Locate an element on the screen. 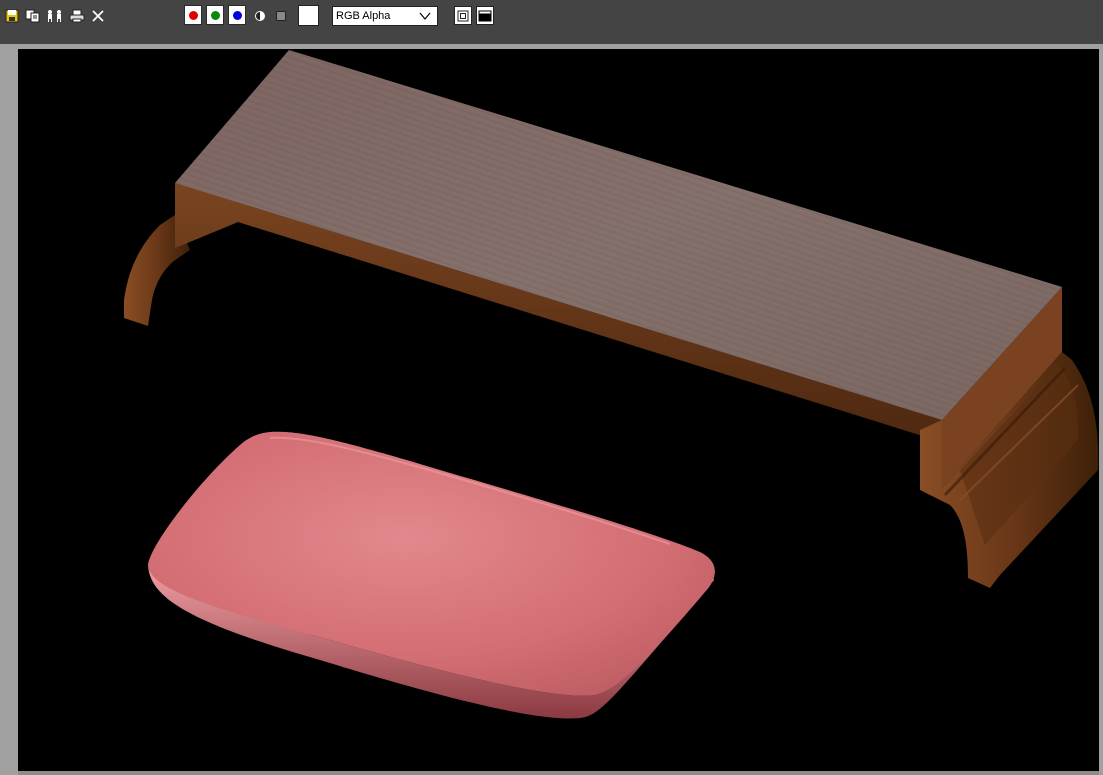 This screenshot has height=775, width=1103. clone-icon is located at coordinates (55, 16).